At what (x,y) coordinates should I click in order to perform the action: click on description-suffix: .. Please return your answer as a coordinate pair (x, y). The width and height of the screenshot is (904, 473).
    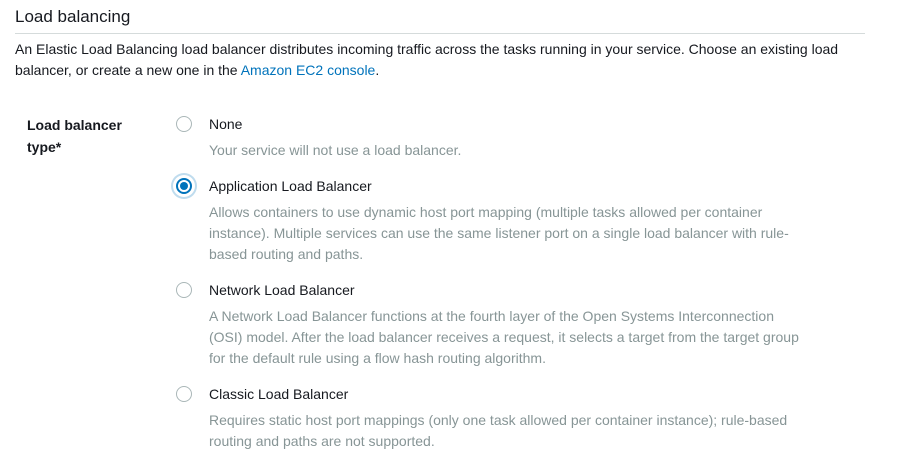
    Looking at the image, I should click on (377, 70).